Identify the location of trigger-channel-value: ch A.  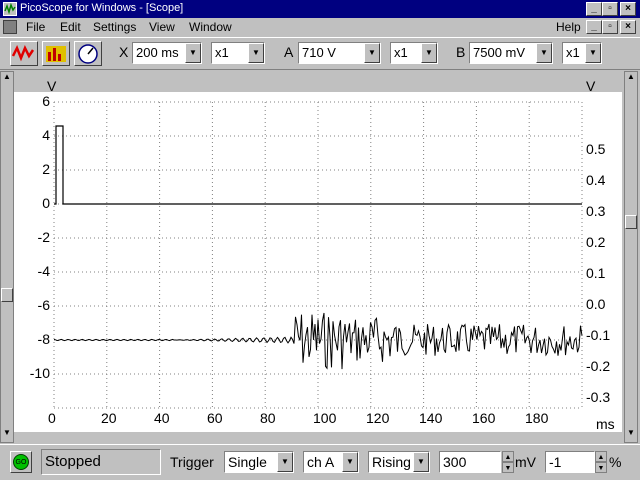
(321, 462).